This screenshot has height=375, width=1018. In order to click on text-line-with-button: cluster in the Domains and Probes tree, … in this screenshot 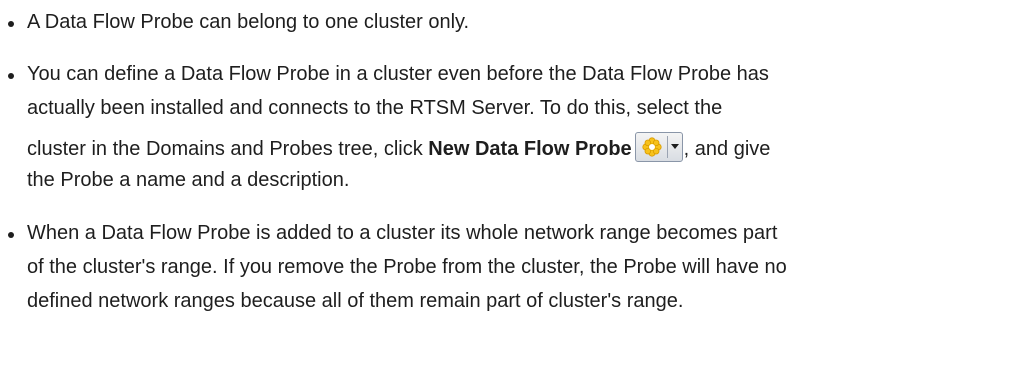, I will do `click(398, 147)`.